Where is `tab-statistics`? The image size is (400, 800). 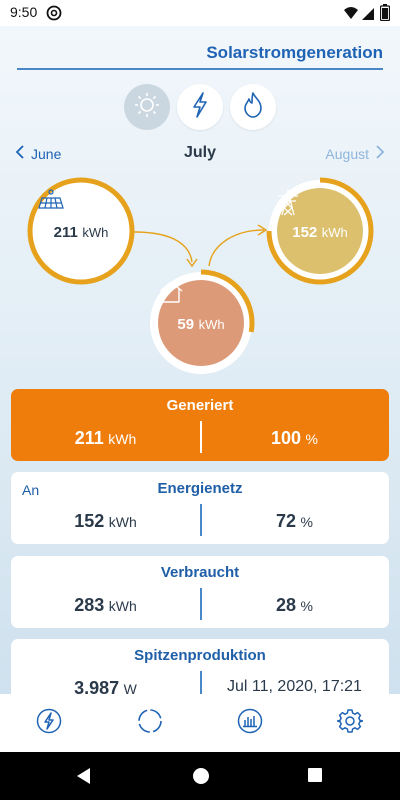 tab-statistics is located at coordinates (250, 723).